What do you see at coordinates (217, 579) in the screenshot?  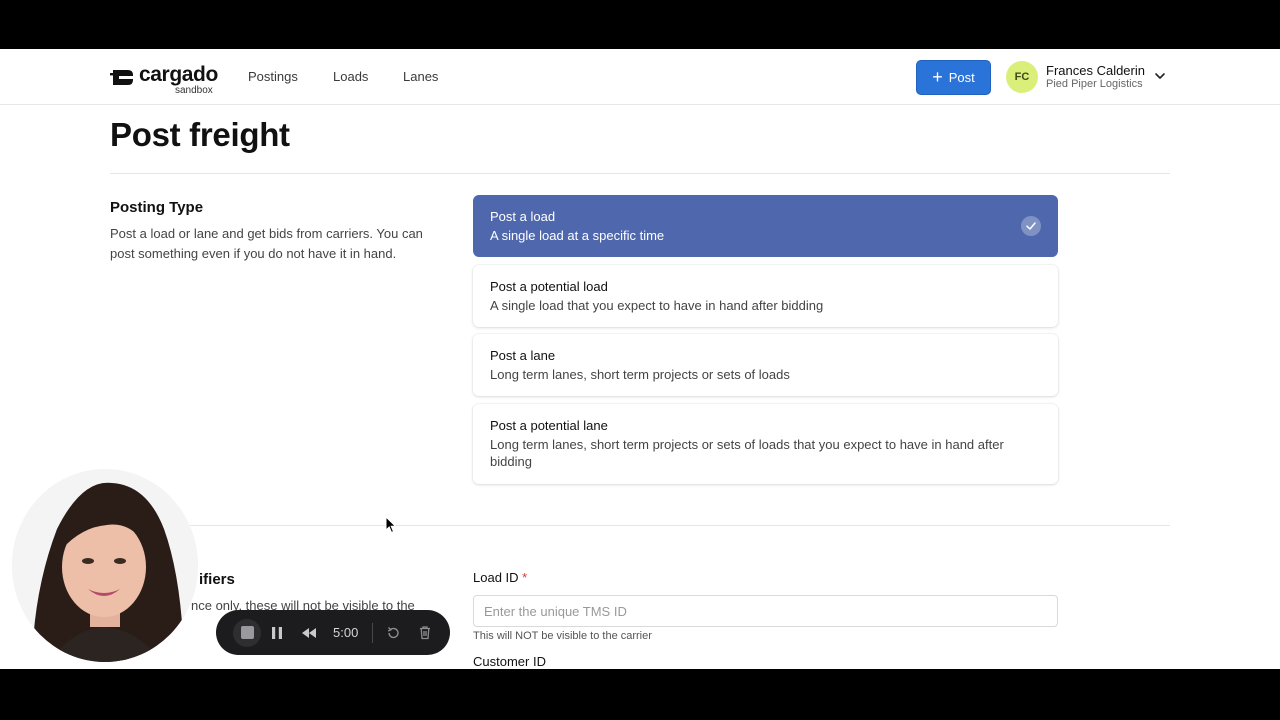 I see `identifiers-heading: ifiers` at bounding box center [217, 579].